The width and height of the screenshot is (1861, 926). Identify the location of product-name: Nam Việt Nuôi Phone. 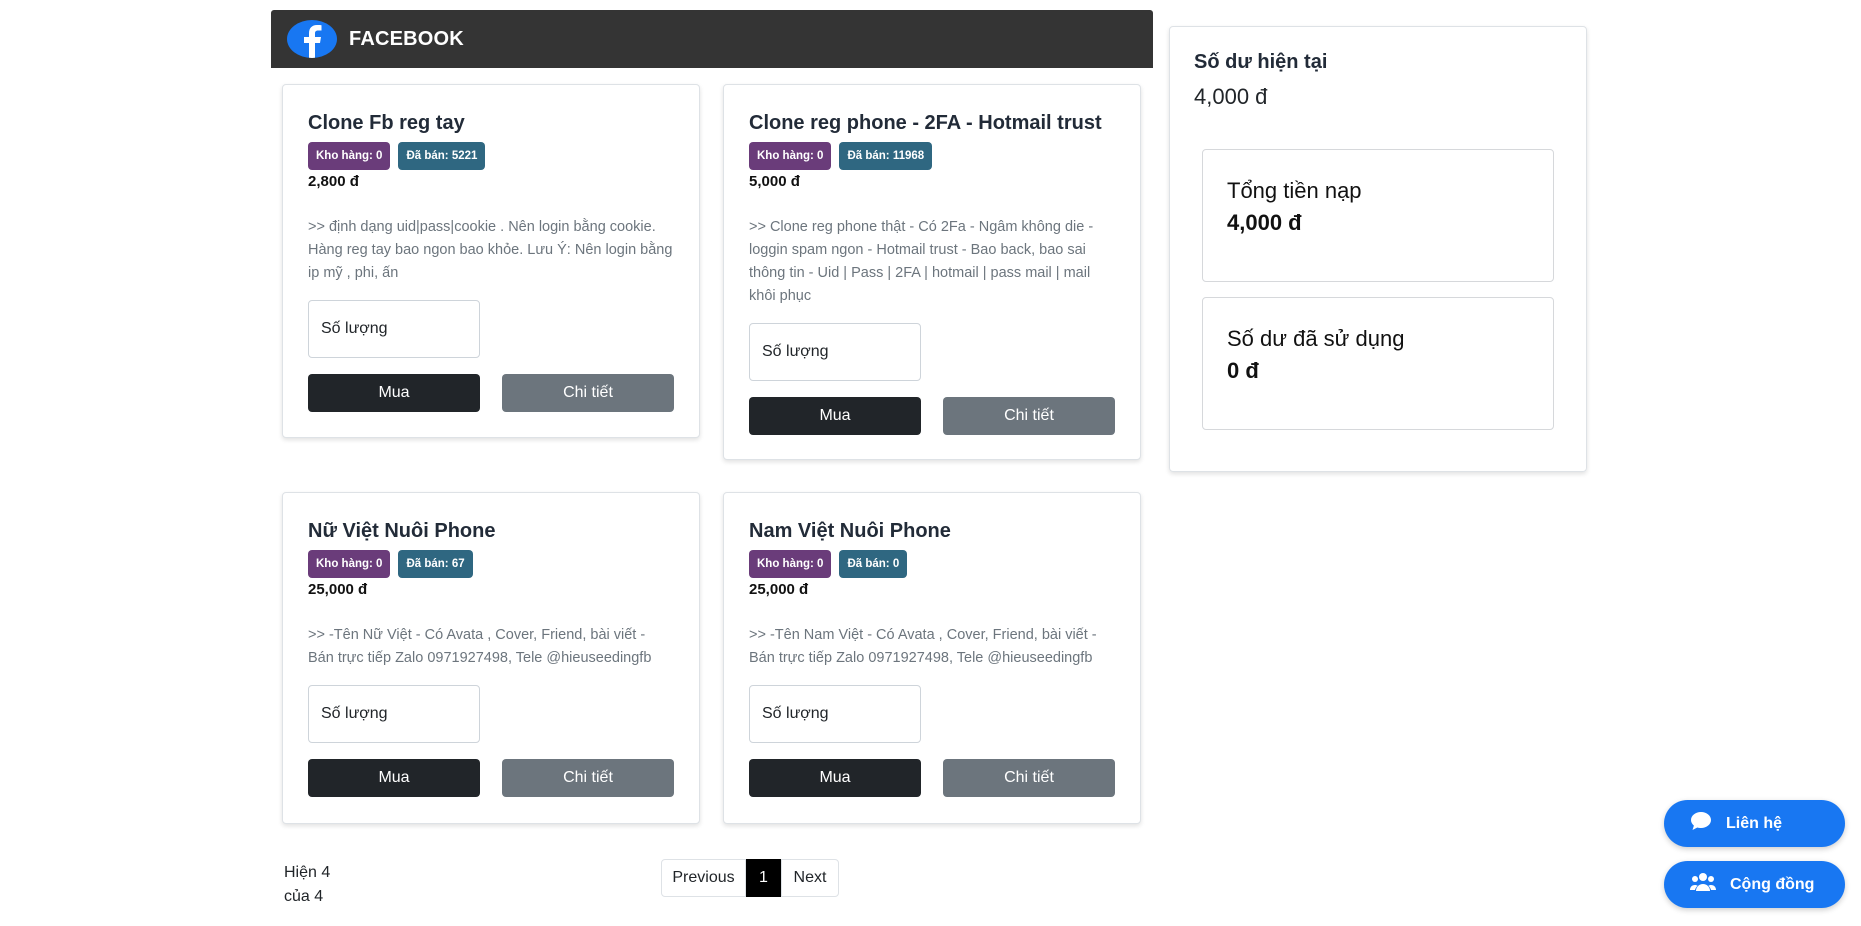
(850, 531).